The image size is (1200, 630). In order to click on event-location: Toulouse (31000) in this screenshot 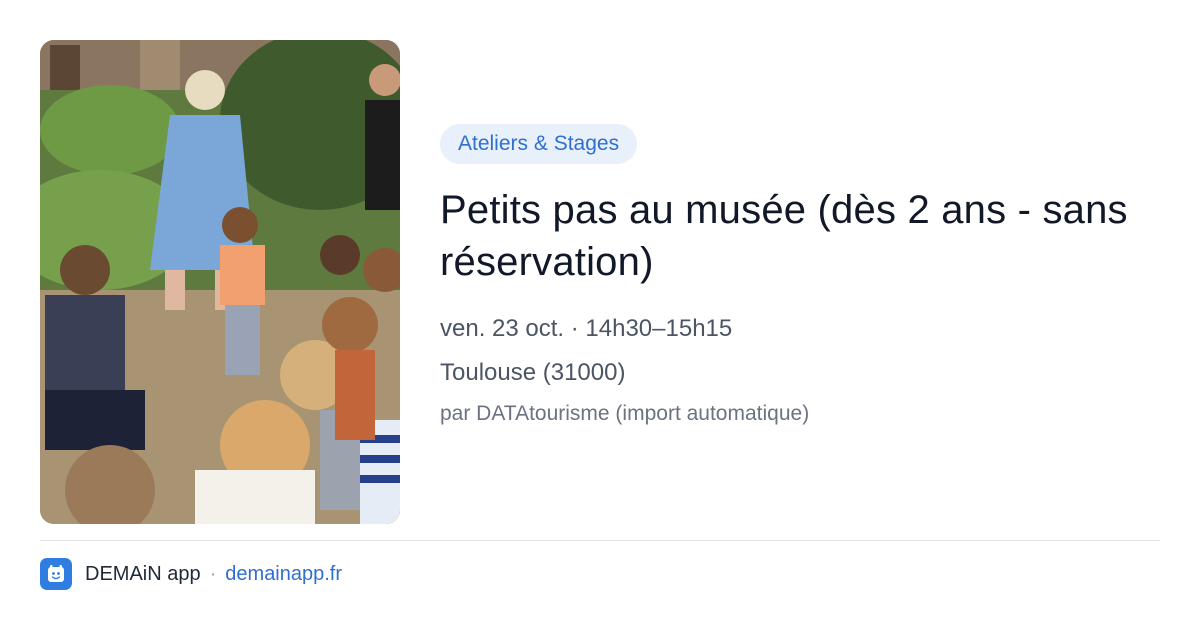, I will do `click(533, 372)`.